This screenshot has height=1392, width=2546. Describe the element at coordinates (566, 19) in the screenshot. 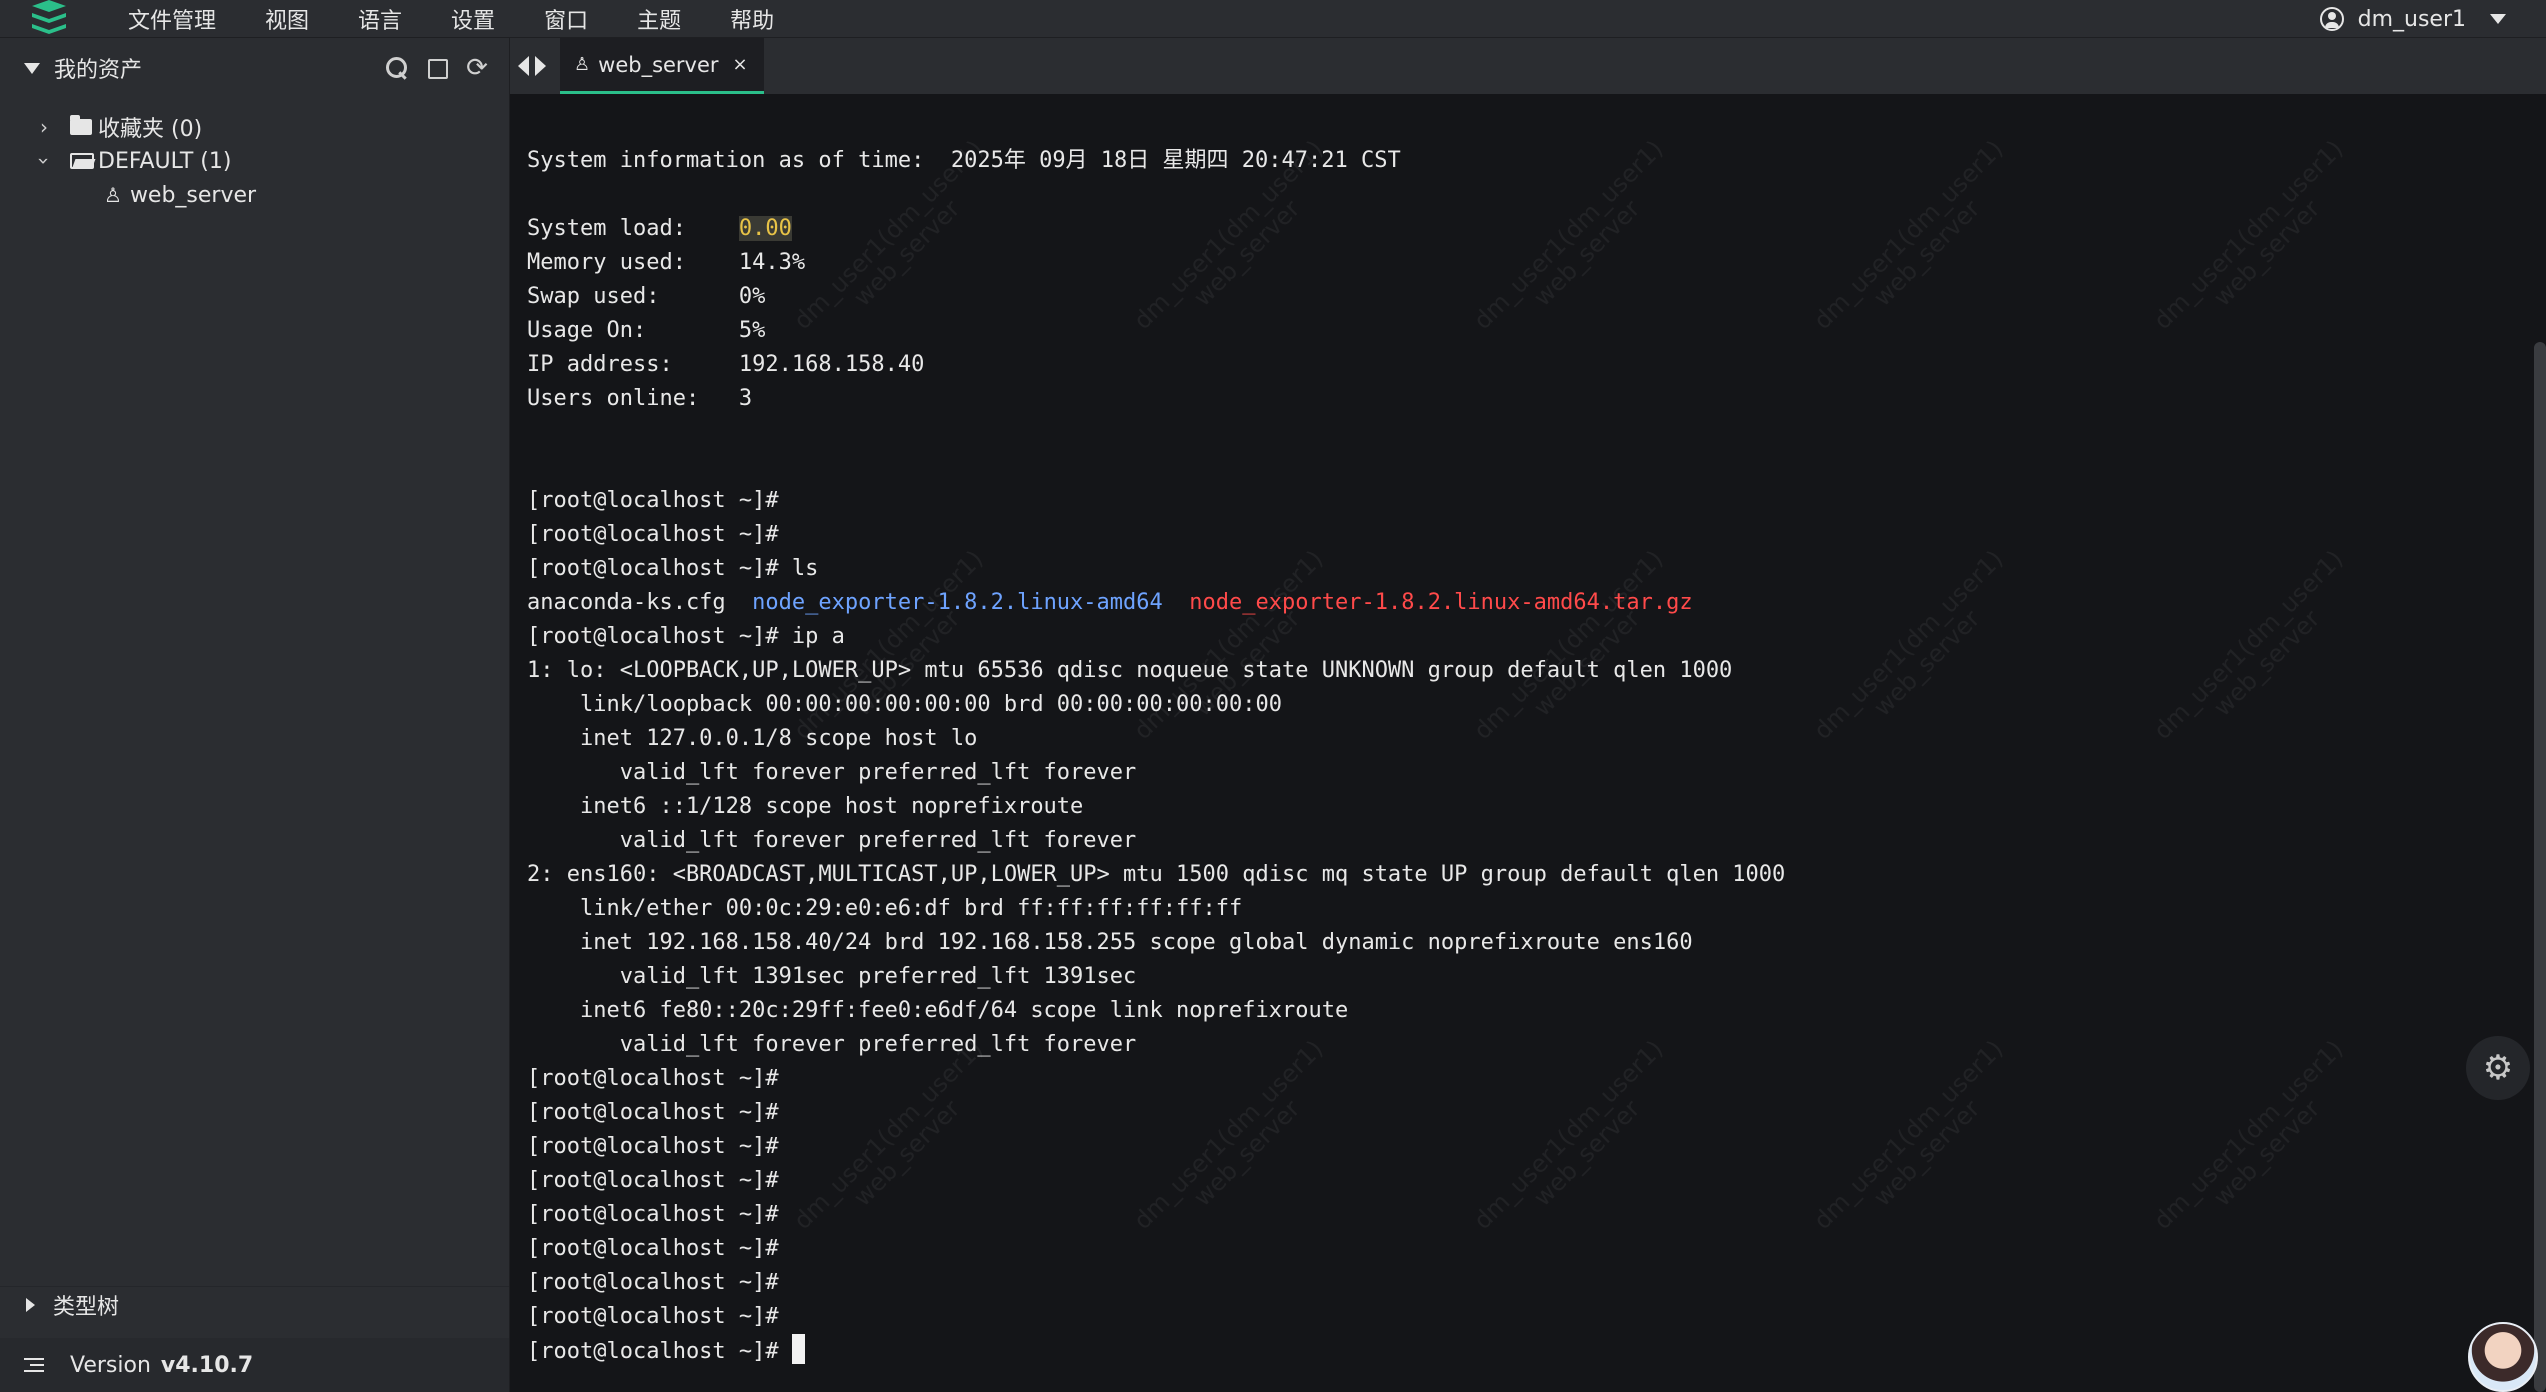

I see `menu-window: 窗口` at that location.